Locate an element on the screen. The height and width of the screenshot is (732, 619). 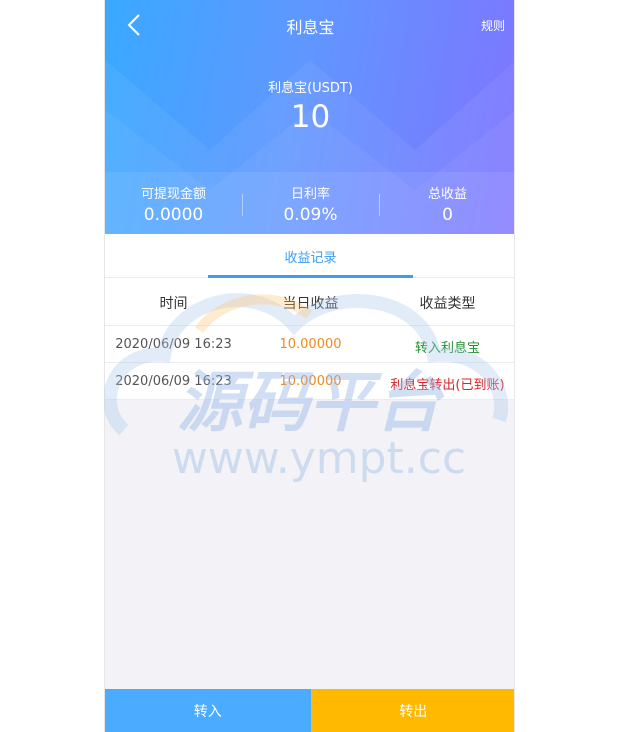
table-row: 2020/06/09 16:23 10.00000 转入利息宝 is located at coordinates (309, 344).